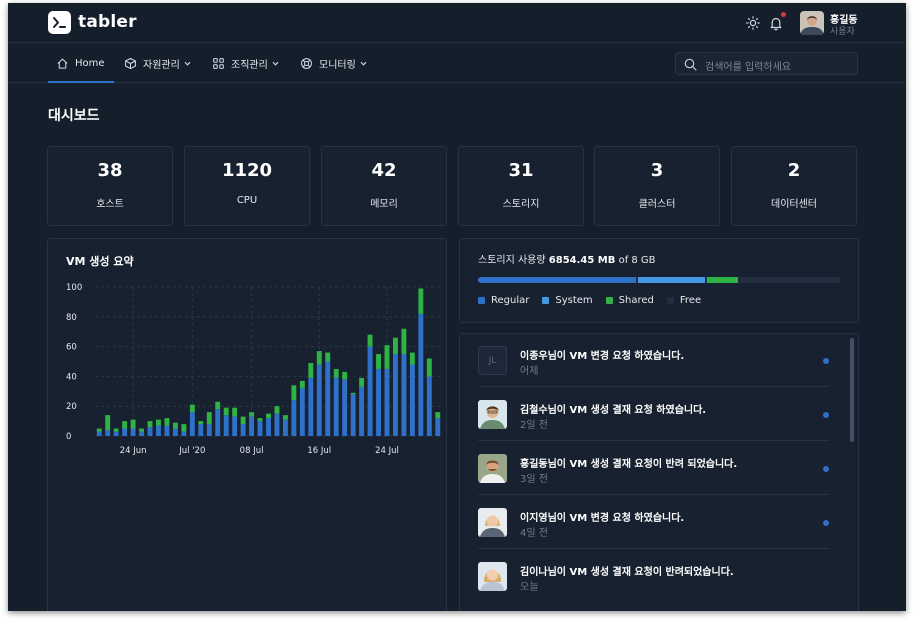  Describe the element at coordinates (247, 186) in the screenshot. I see `stat-card-cpu: 1120 CPU` at that location.